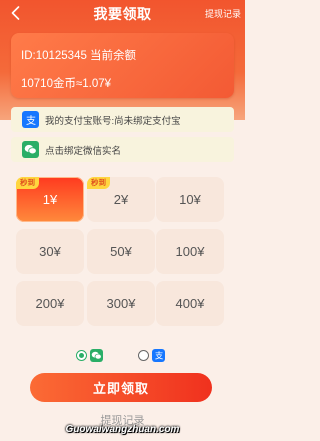 Image resolution: width=320 pixels, height=441 pixels. I want to click on bind-alipay-text: 我的支付宝账号:尚未绑定支付宝, so click(113, 121).